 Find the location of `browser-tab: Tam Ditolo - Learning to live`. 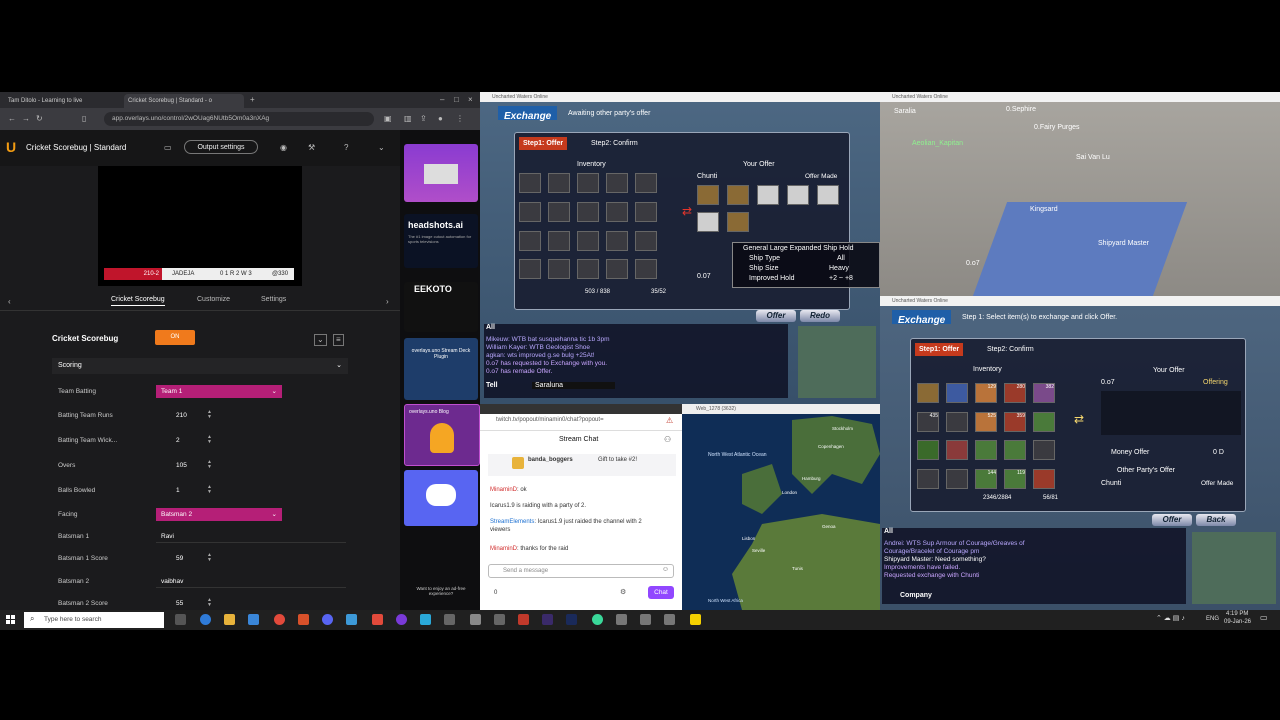

browser-tab: Tam Ditolo - Learning to live is located at coordinates (63, 101).